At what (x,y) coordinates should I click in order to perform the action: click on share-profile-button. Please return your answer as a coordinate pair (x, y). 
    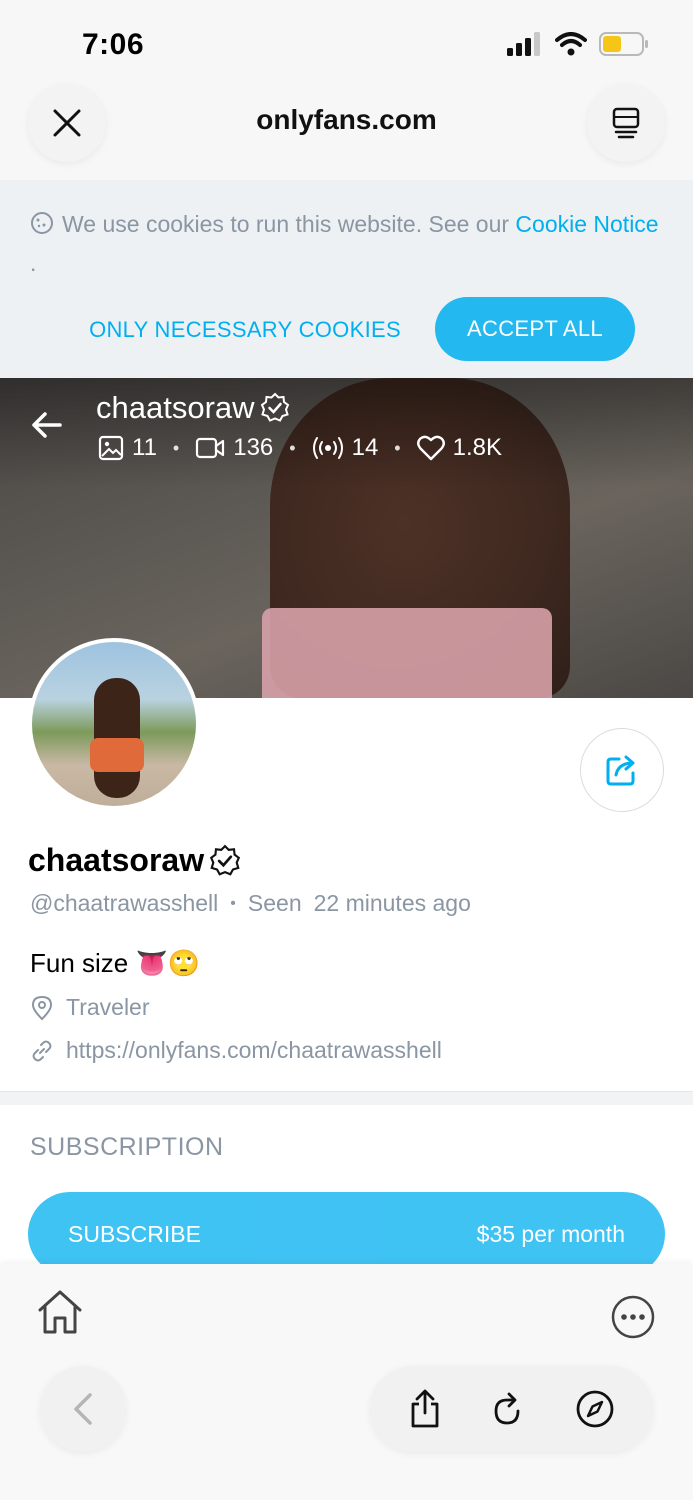
    Looking at the image, I should click on (622, 770).